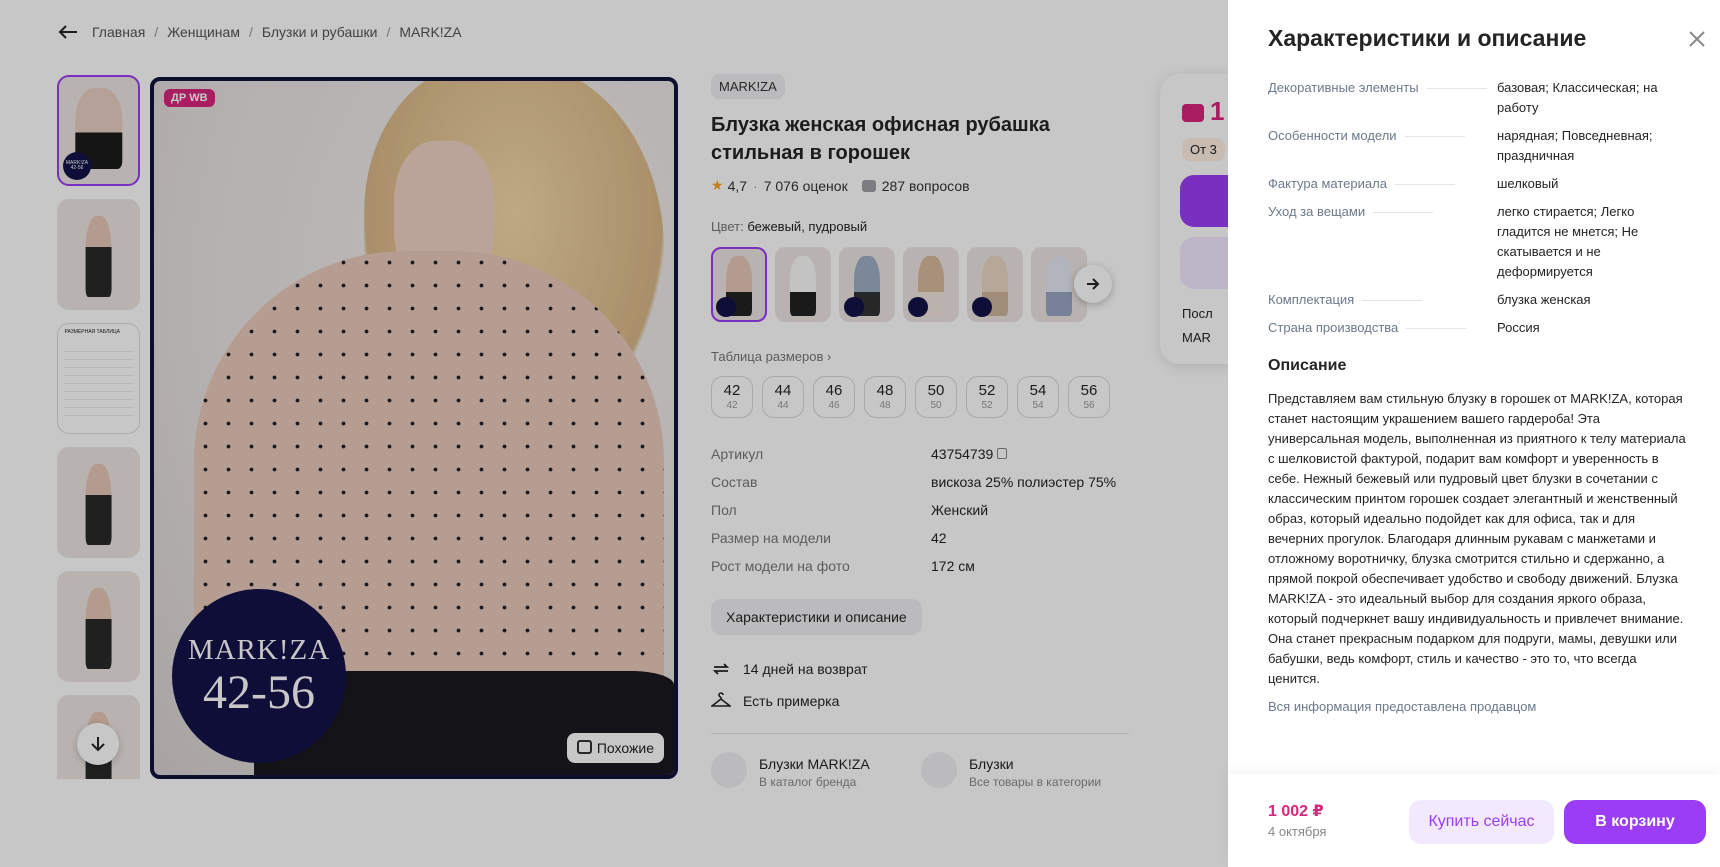  What do you see at coordinates (1481, 822) in the screenshot?
I see `buy-now-button: Купить сейчас` at bounding box center [1481, 822].